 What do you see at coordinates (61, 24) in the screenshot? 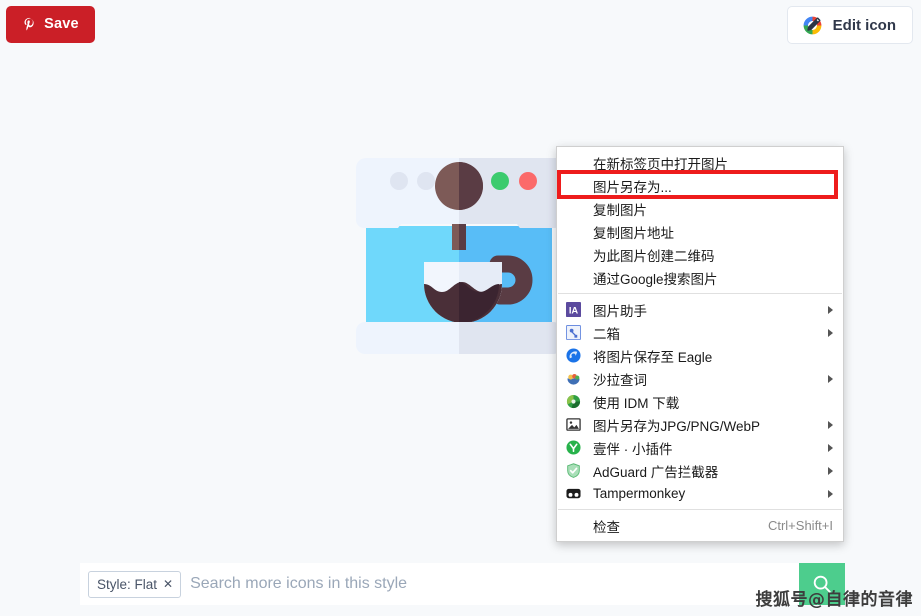
I see `save-button-label: Save` at bounding box center [61, 24].